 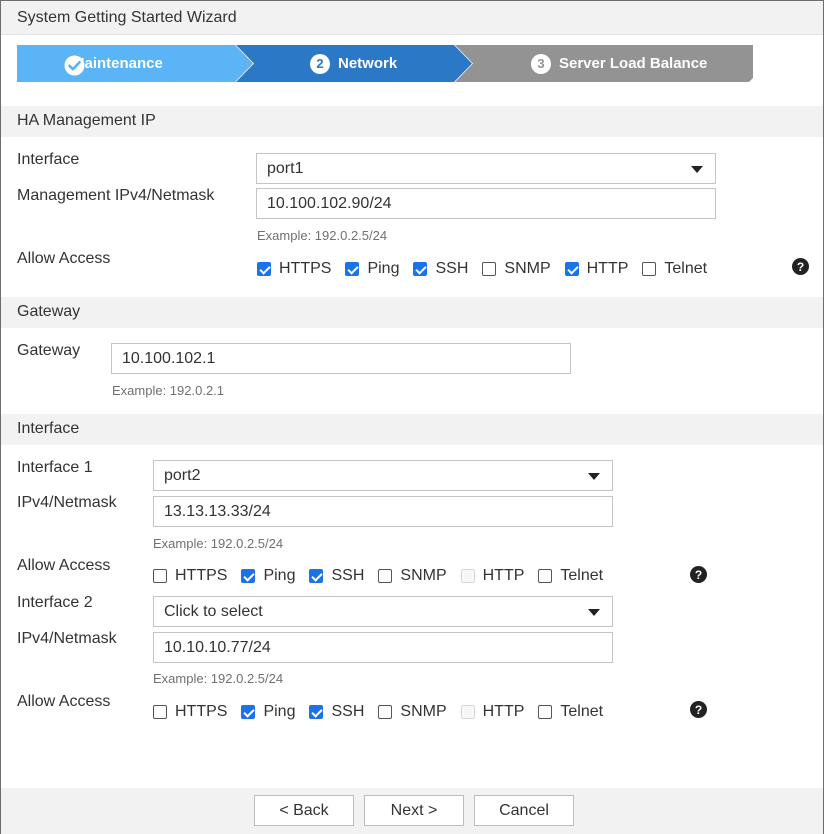 I want to click on section-title: HA Management IP, so click(x=86, y=120).